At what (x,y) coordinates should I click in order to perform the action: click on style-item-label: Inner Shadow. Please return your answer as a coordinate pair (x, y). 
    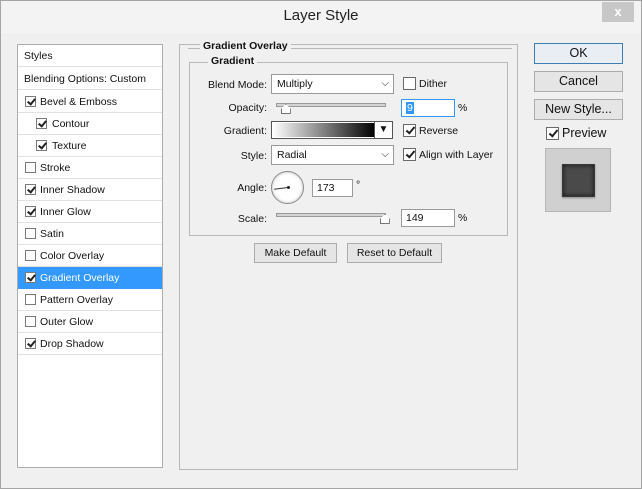
    Looking at the image, I should click on (72, 190).